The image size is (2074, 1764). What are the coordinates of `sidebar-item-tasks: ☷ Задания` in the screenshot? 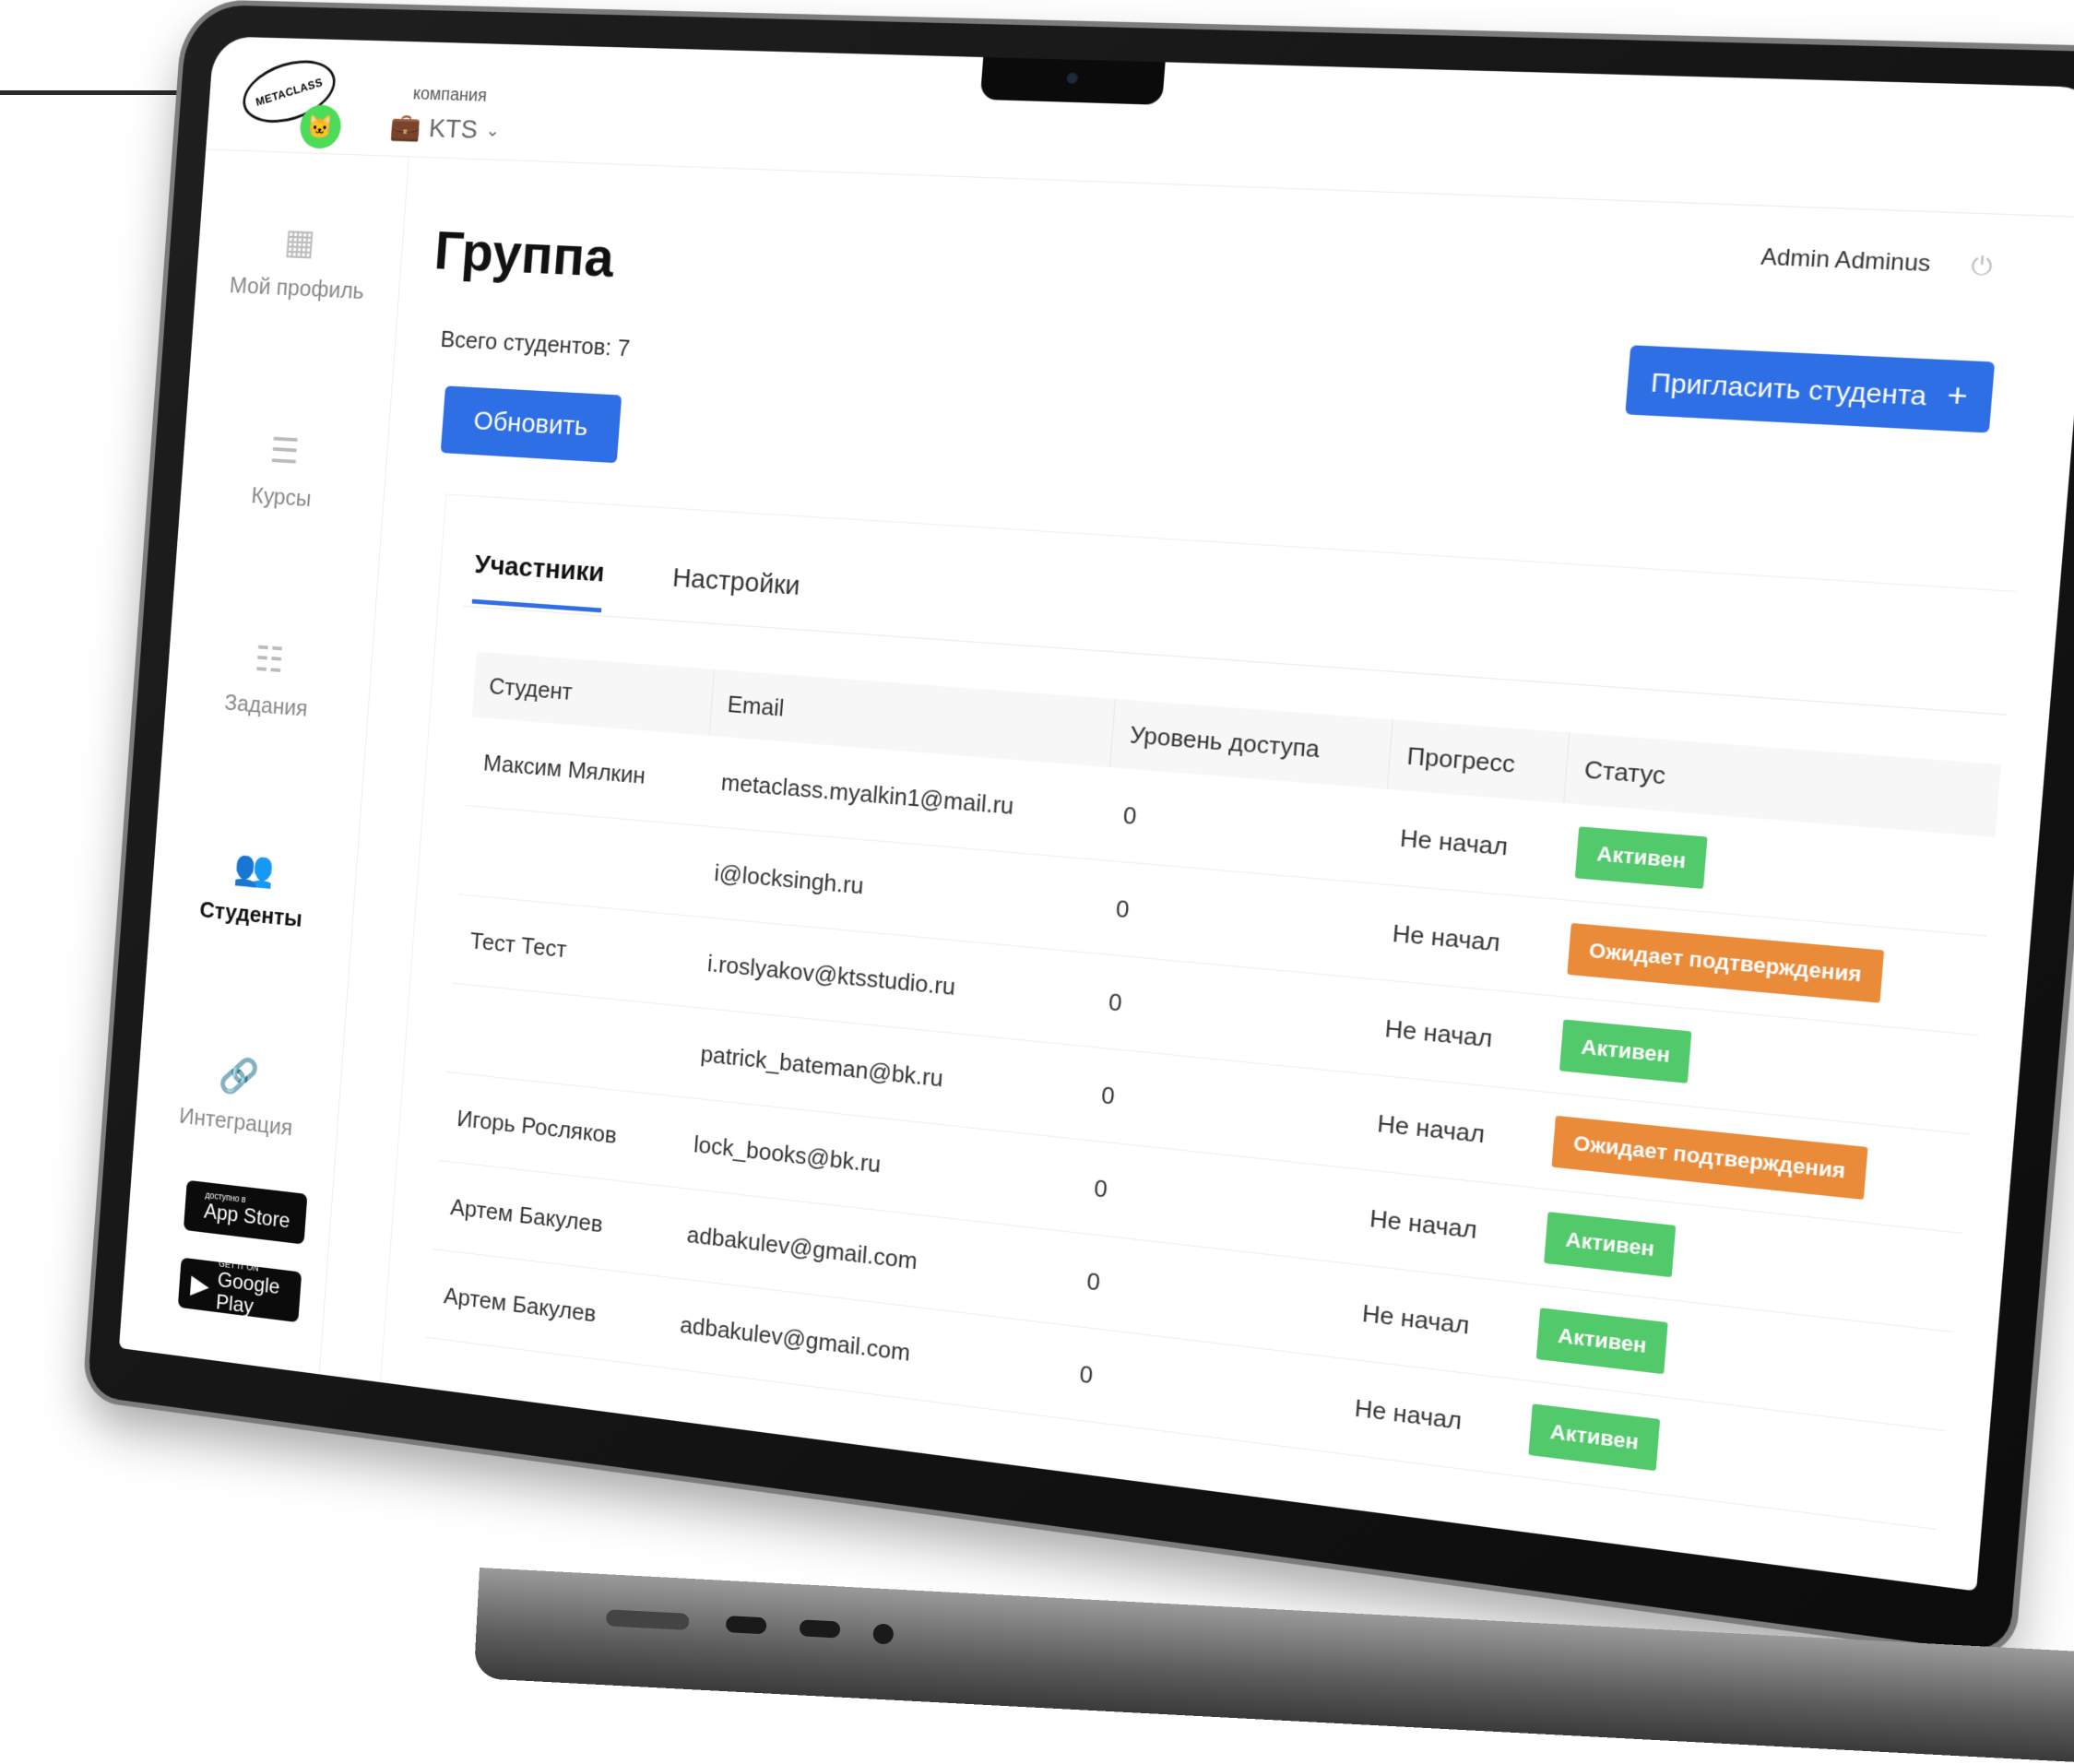 It's located at (269, 680).